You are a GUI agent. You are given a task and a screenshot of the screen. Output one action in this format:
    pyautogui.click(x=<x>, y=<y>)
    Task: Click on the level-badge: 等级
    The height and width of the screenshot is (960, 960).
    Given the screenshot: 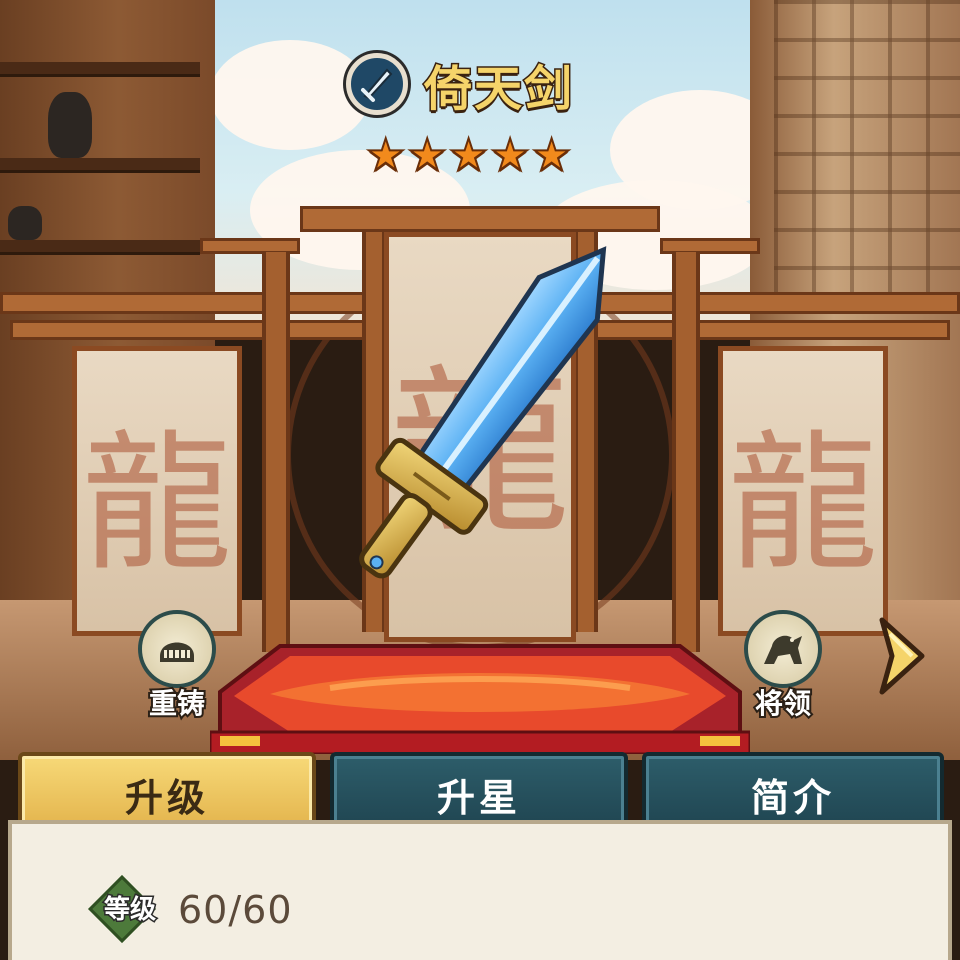 What is the action you would take?
    pyautogui.click(x=123, y=909)
    